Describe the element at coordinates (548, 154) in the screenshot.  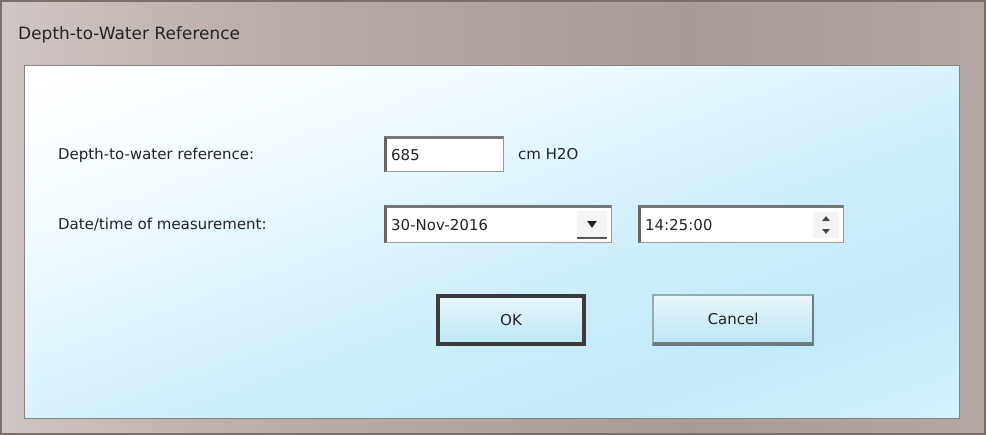
I see `unit-label: cm H2O` at that location.